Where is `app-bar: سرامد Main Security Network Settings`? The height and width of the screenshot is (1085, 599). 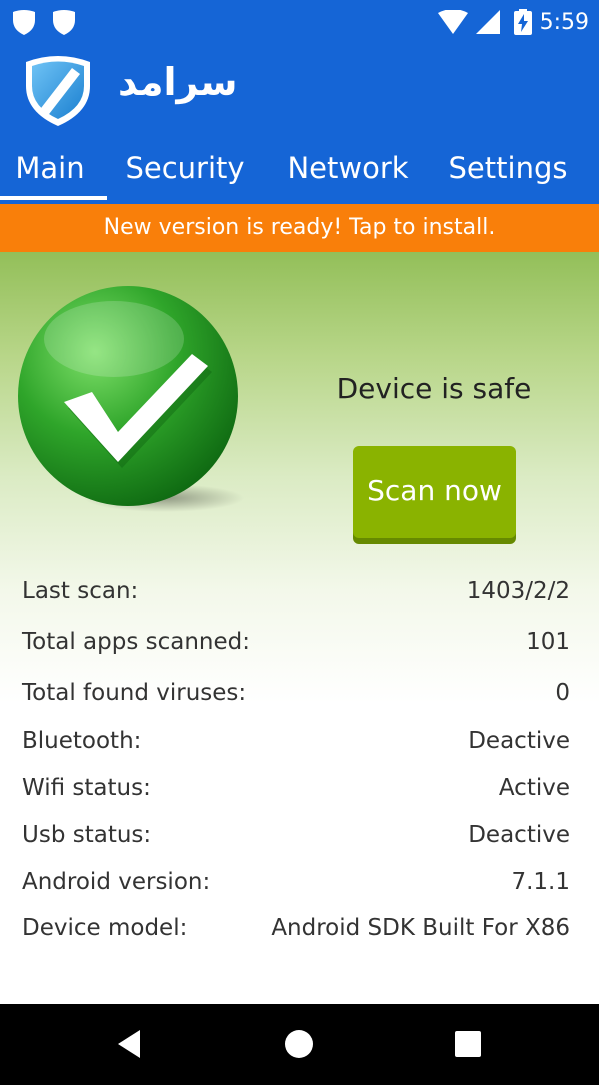
app-bar: سرامد Main Security Network Settings is located at coordinates (299, 124).